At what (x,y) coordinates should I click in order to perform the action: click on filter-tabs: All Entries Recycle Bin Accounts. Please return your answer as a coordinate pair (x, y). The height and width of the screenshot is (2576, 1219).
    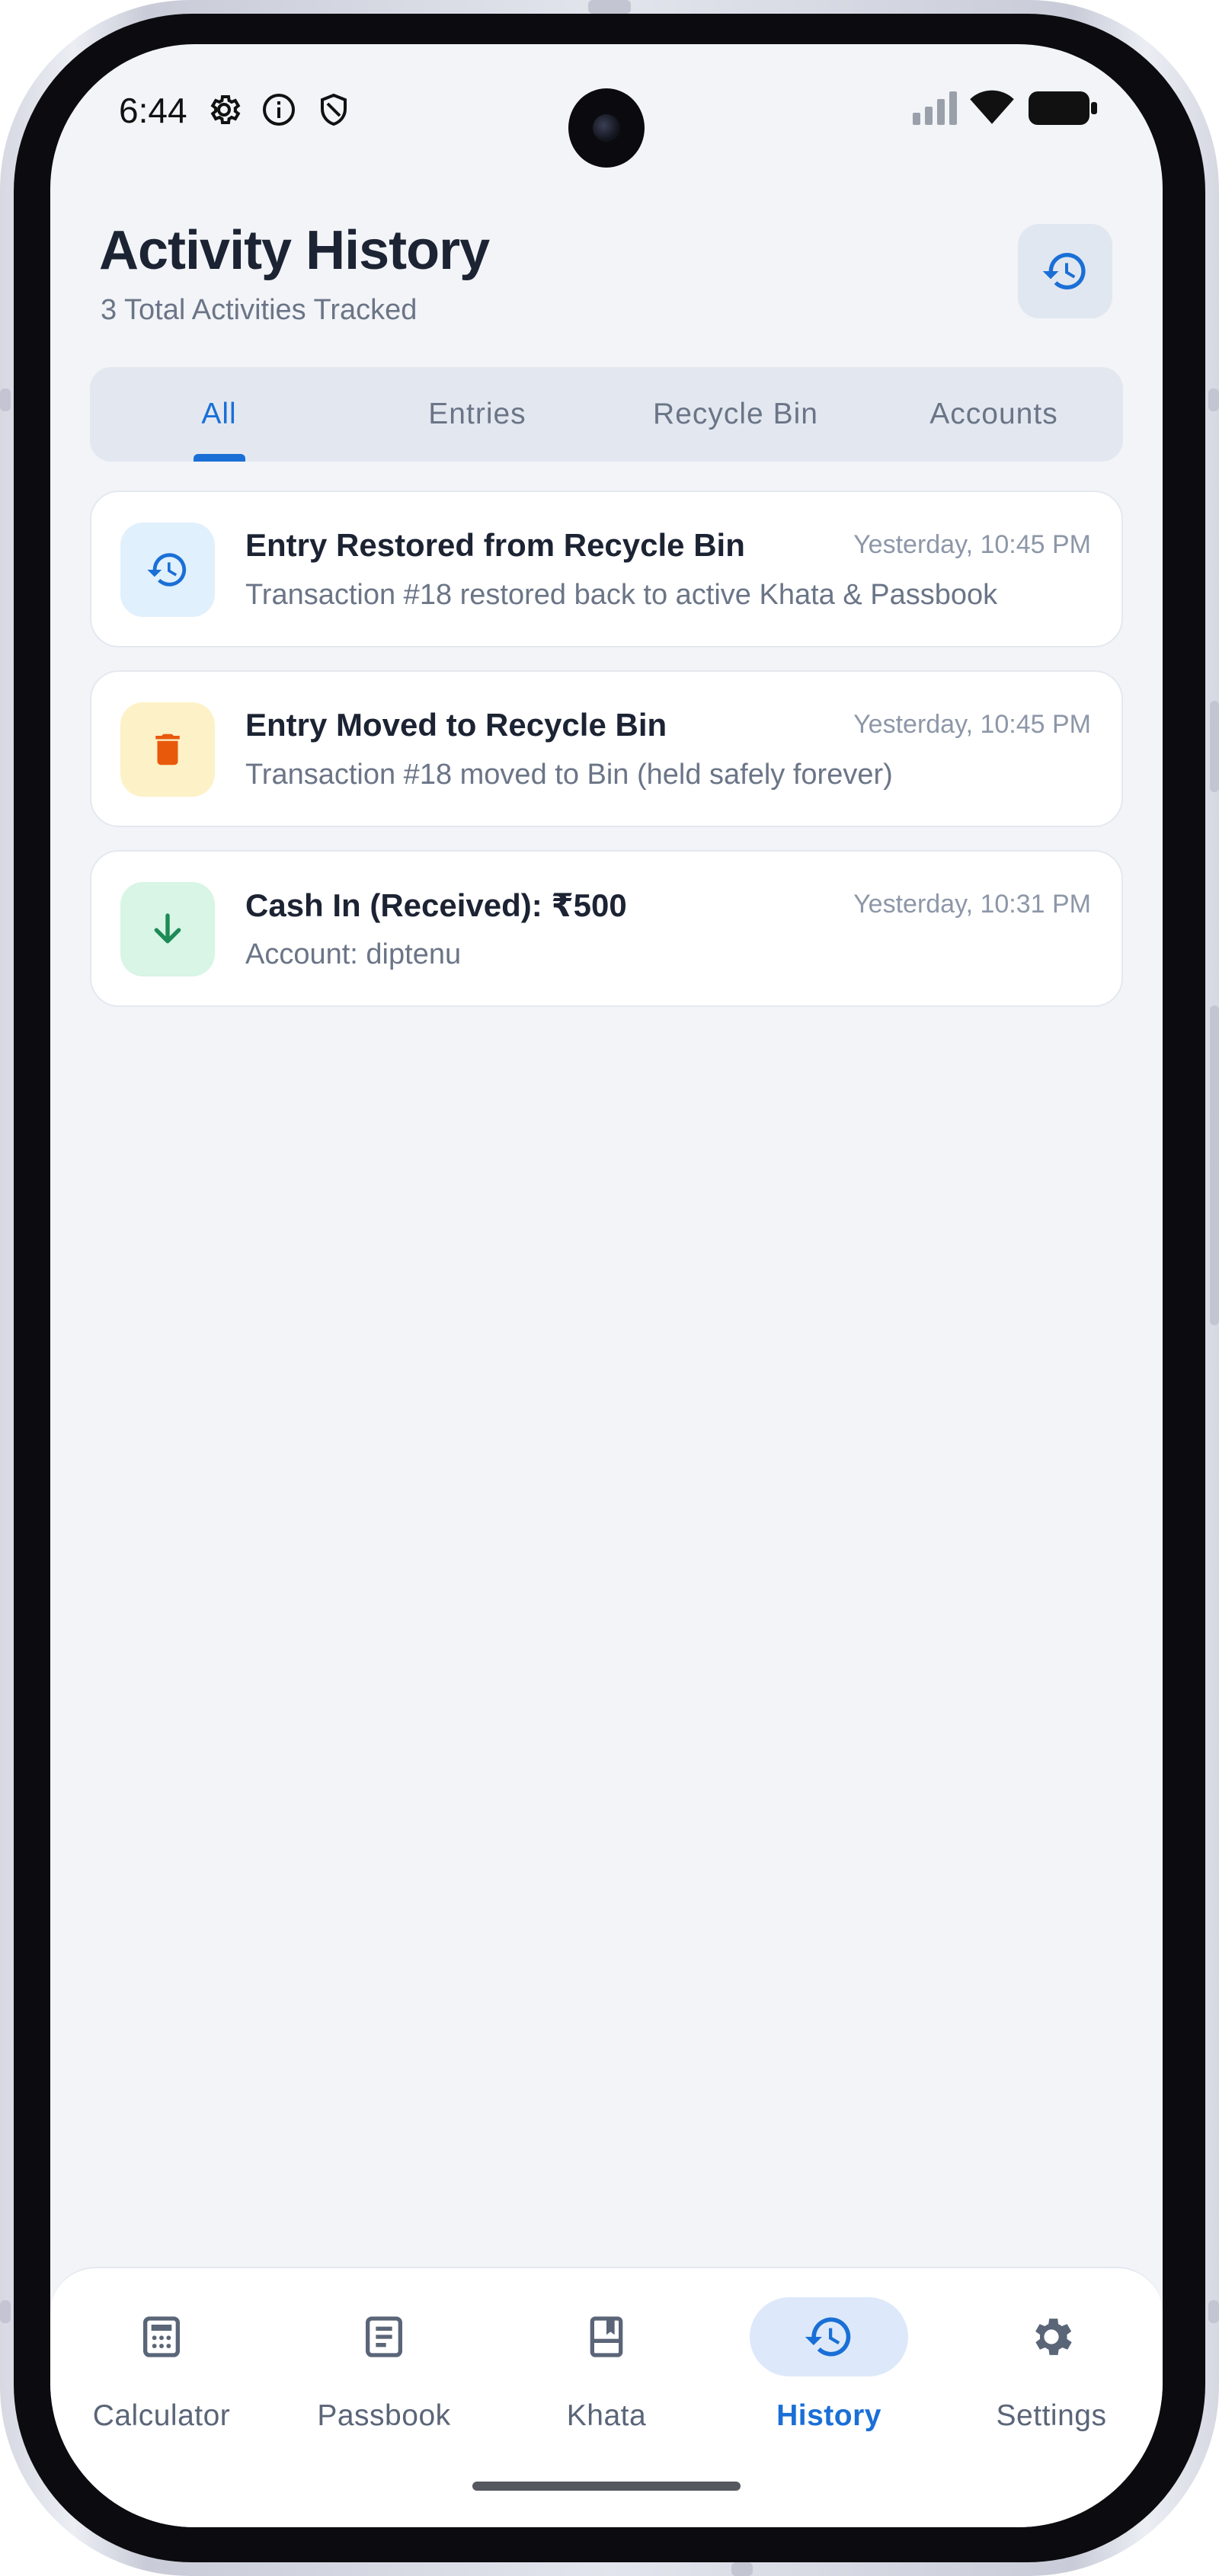
    Looking at the image, I should click on (606, 414).